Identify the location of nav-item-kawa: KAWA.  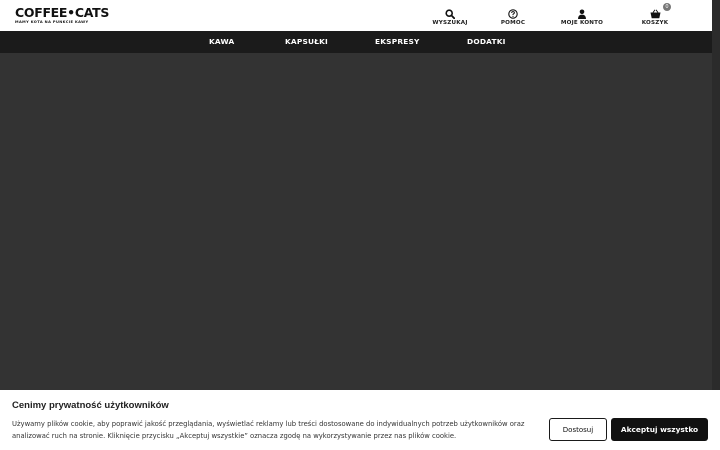
(221, 42).